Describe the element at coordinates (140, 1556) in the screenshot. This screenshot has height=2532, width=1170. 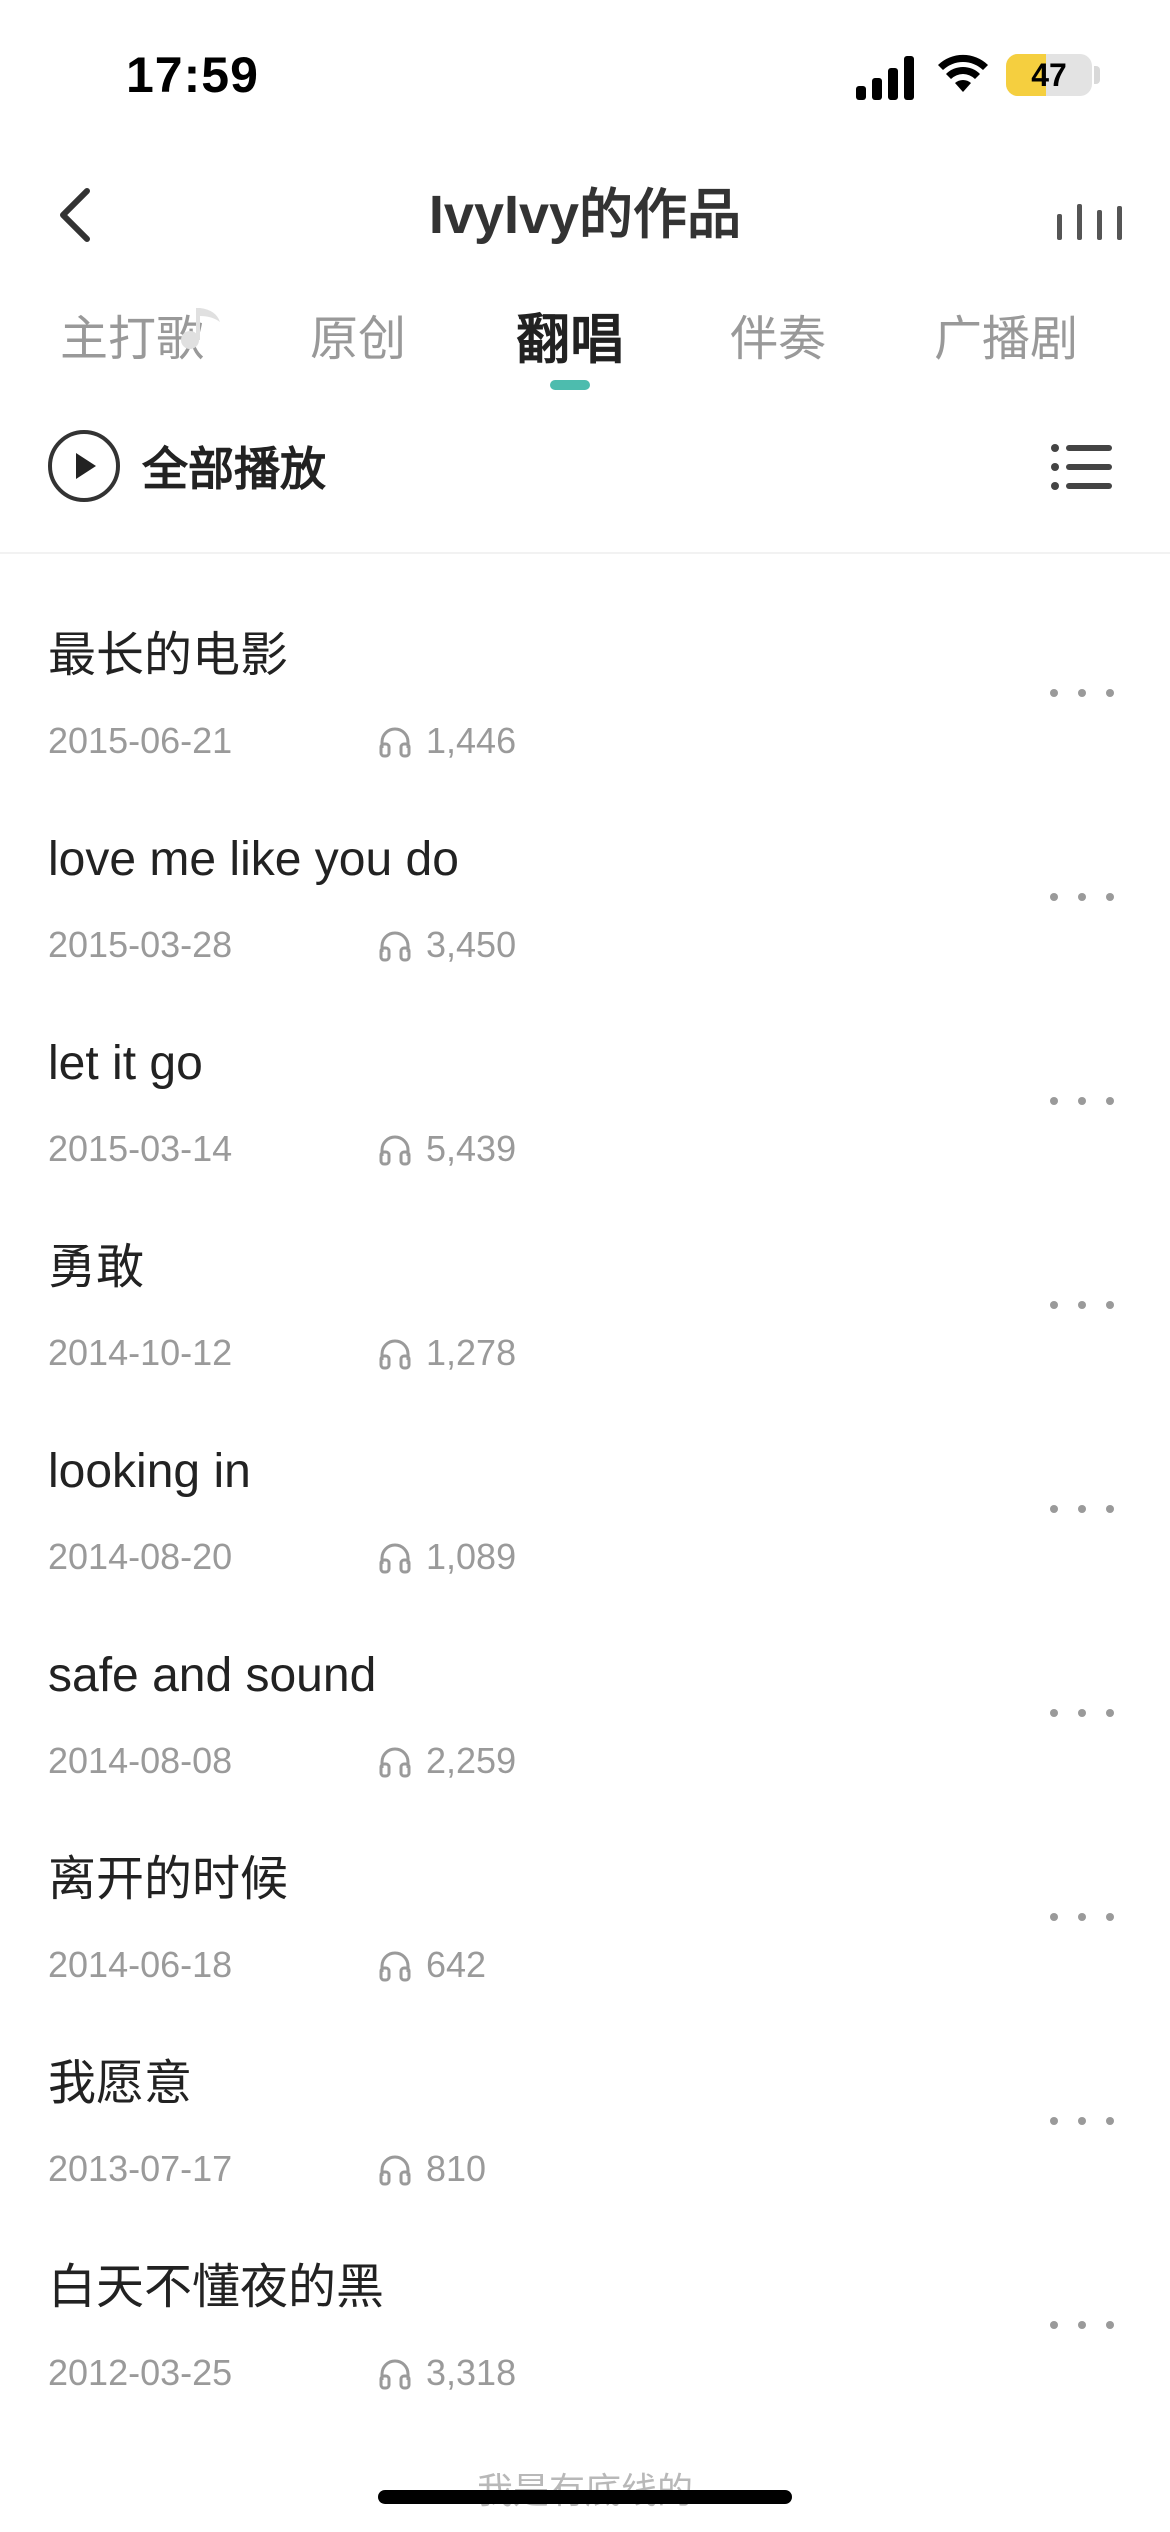
I see `song-date: 2014-08-20` at that location.